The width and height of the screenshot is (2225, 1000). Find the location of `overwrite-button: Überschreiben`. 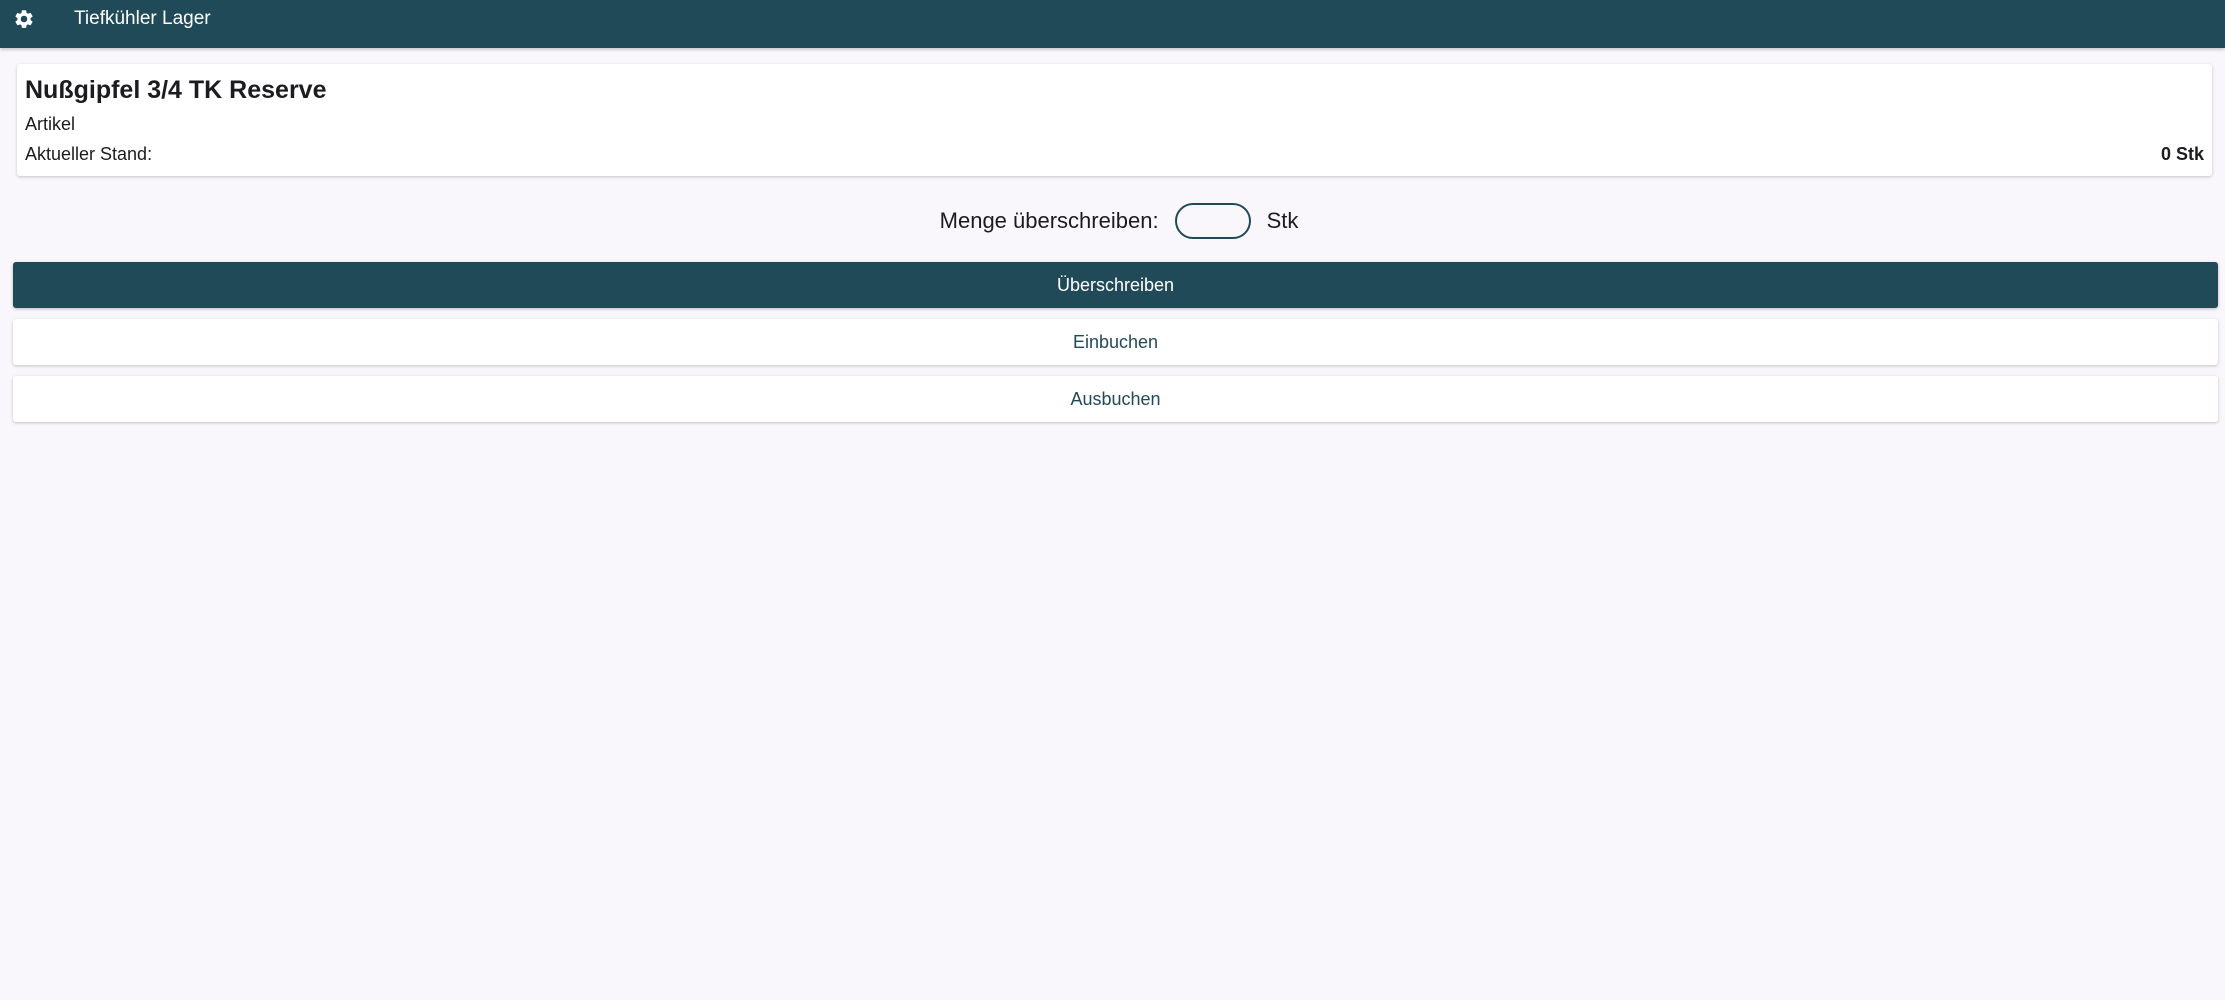

overwrite-button: Überschreiben is located at coordinates (1115, 285).